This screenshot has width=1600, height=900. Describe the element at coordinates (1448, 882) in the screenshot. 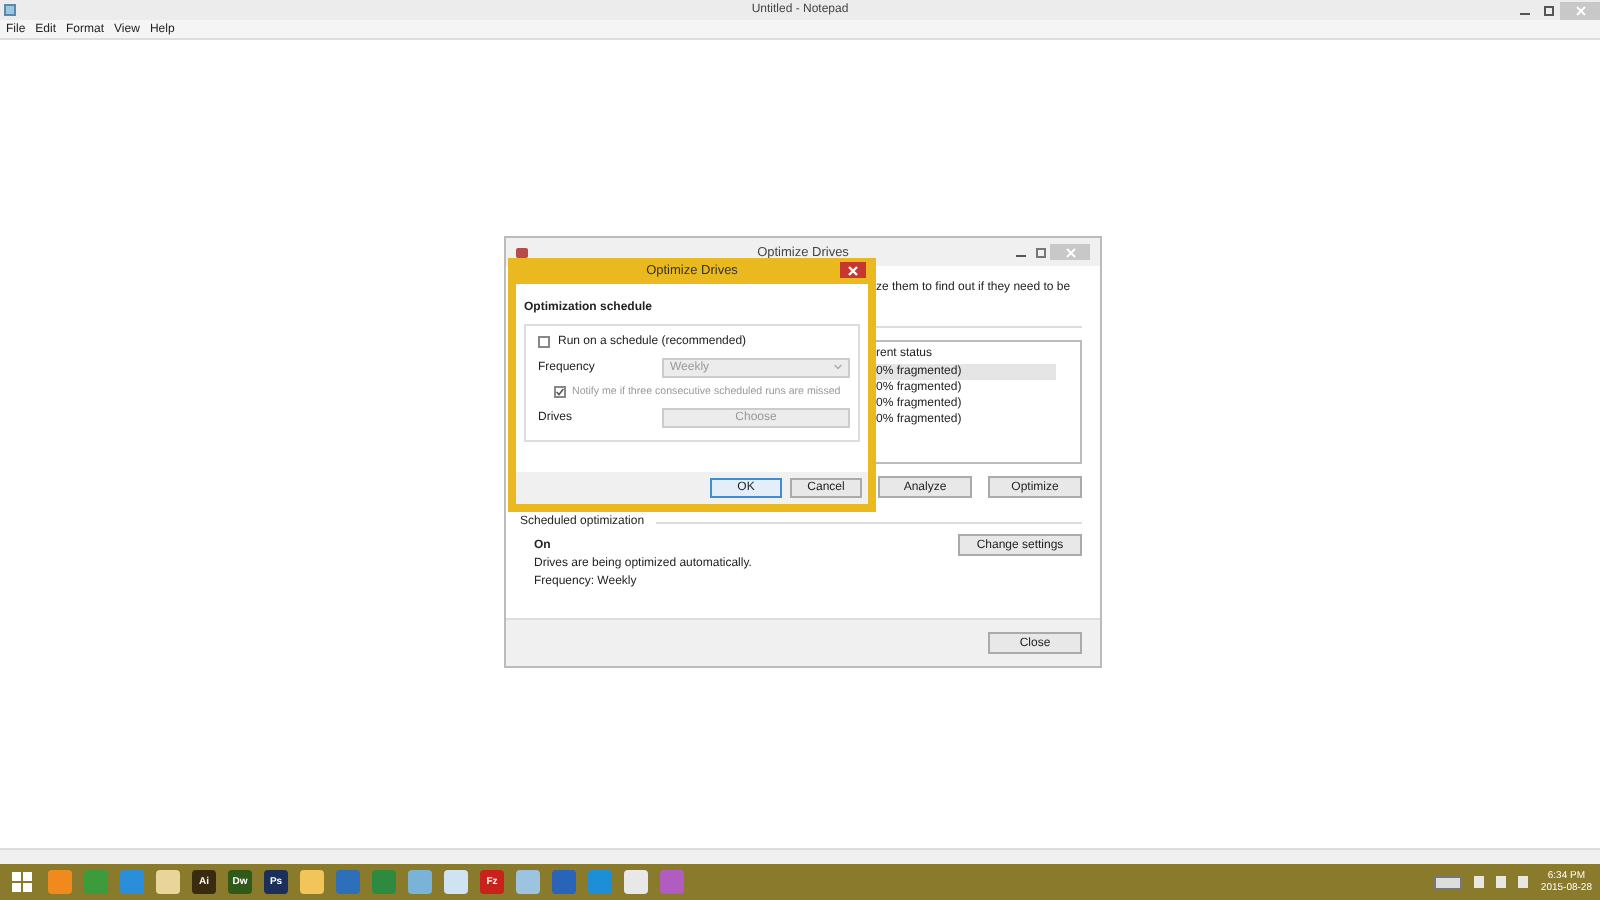

I see `keyboard-icon` at that location.